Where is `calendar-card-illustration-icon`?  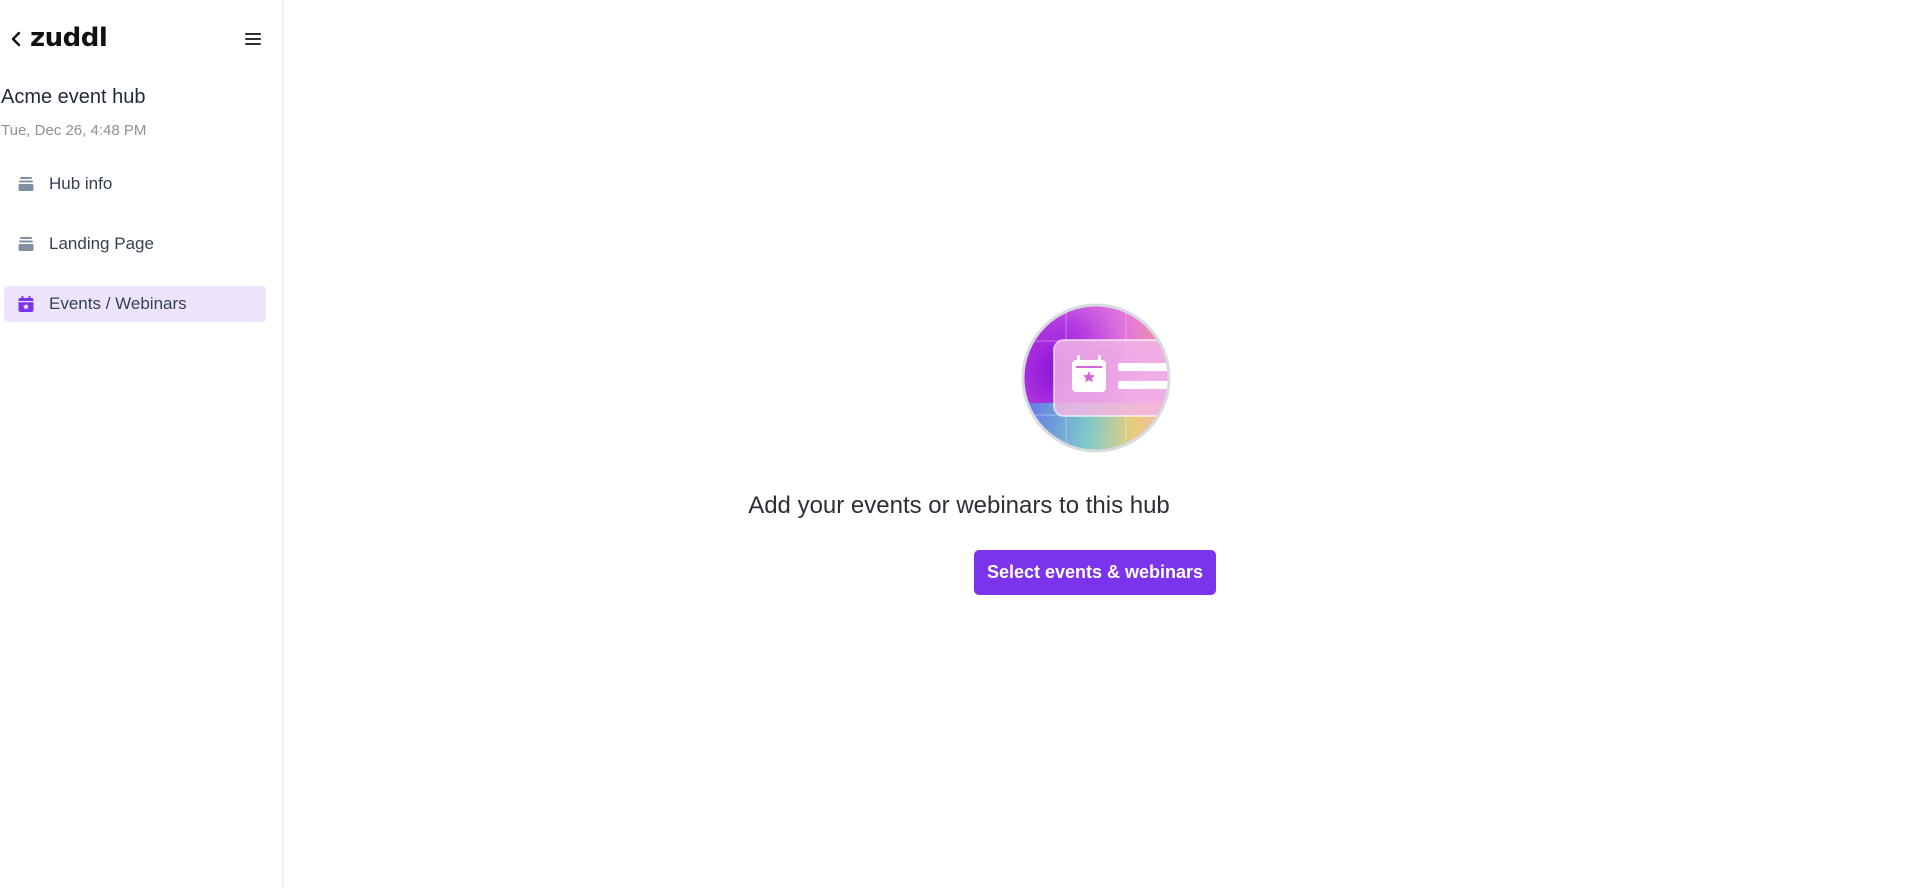
calendar-card-illustration-icon is located at coordinates (1096, 378).